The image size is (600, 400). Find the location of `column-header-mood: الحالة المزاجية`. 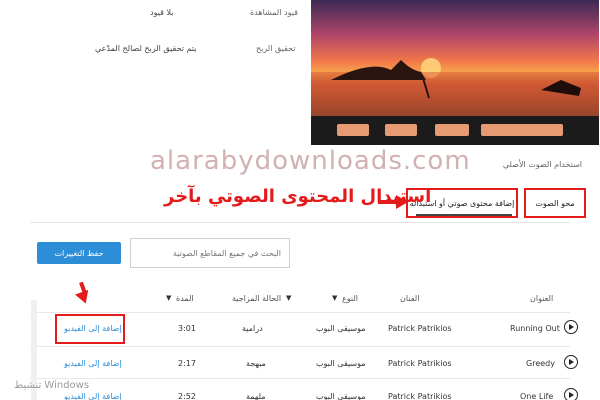

column-header-mood: الحالة المزاجية is located at coordinates (256, 298).